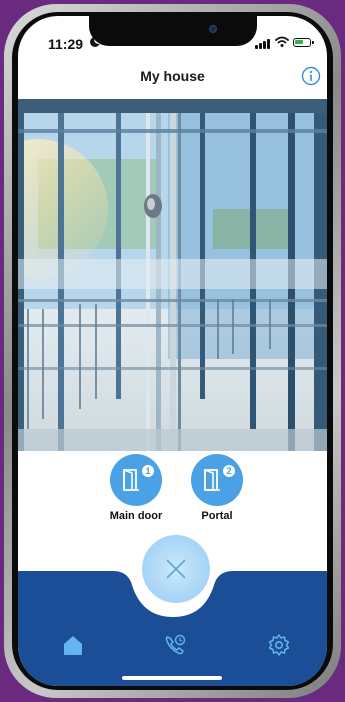 The width and height of the screenshot is (345, 702). Describe the element at coordinates (229, 471) in the screenshot. I see `door-badge: 2` at that location.